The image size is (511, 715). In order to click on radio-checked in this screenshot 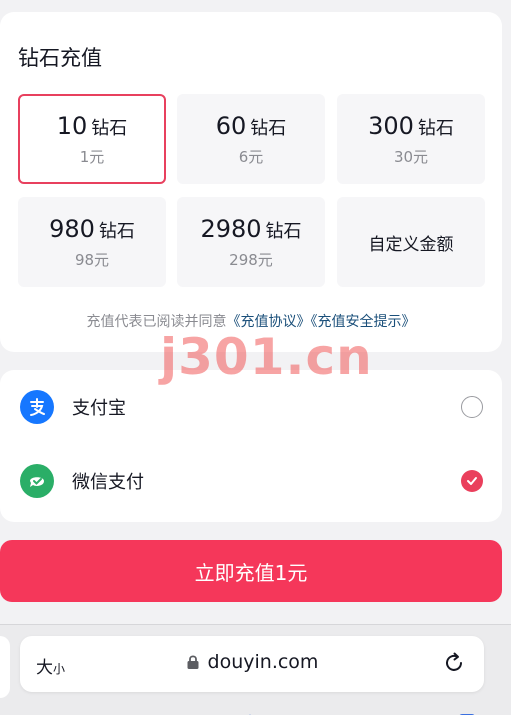, I will do `click(472, 481)`.